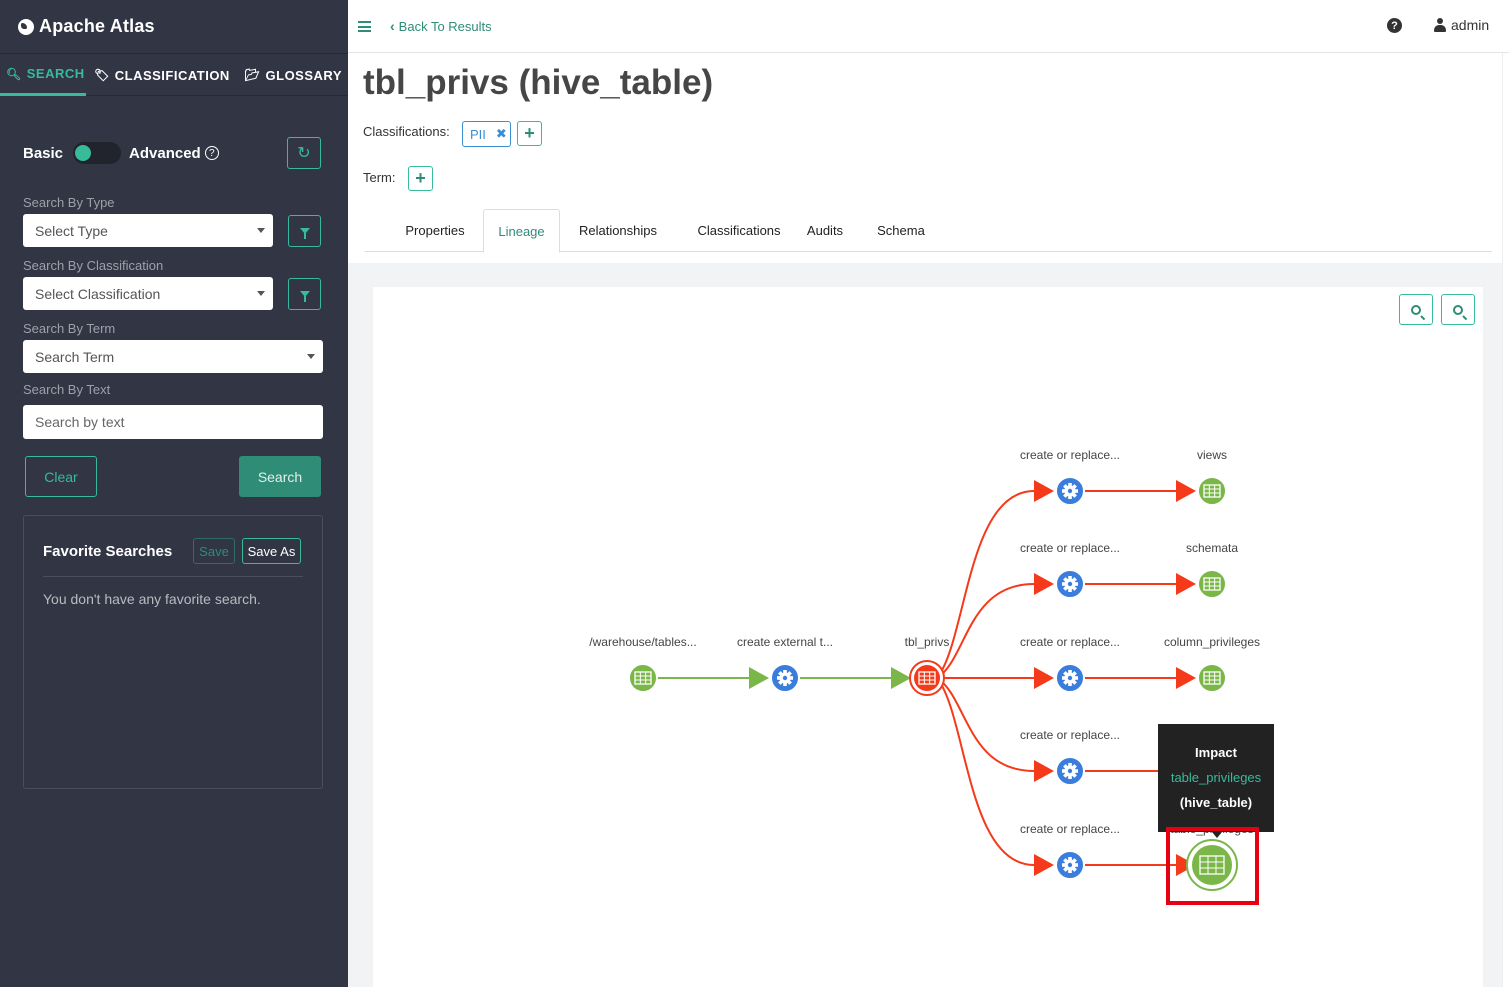 The height and width of the screenshot is (987, 1509). What do you see at coordinates (1216, 802) in the screenshot?
I see `tooltip-entity-type: (hive_table)` at bounding box center [1216, 802].